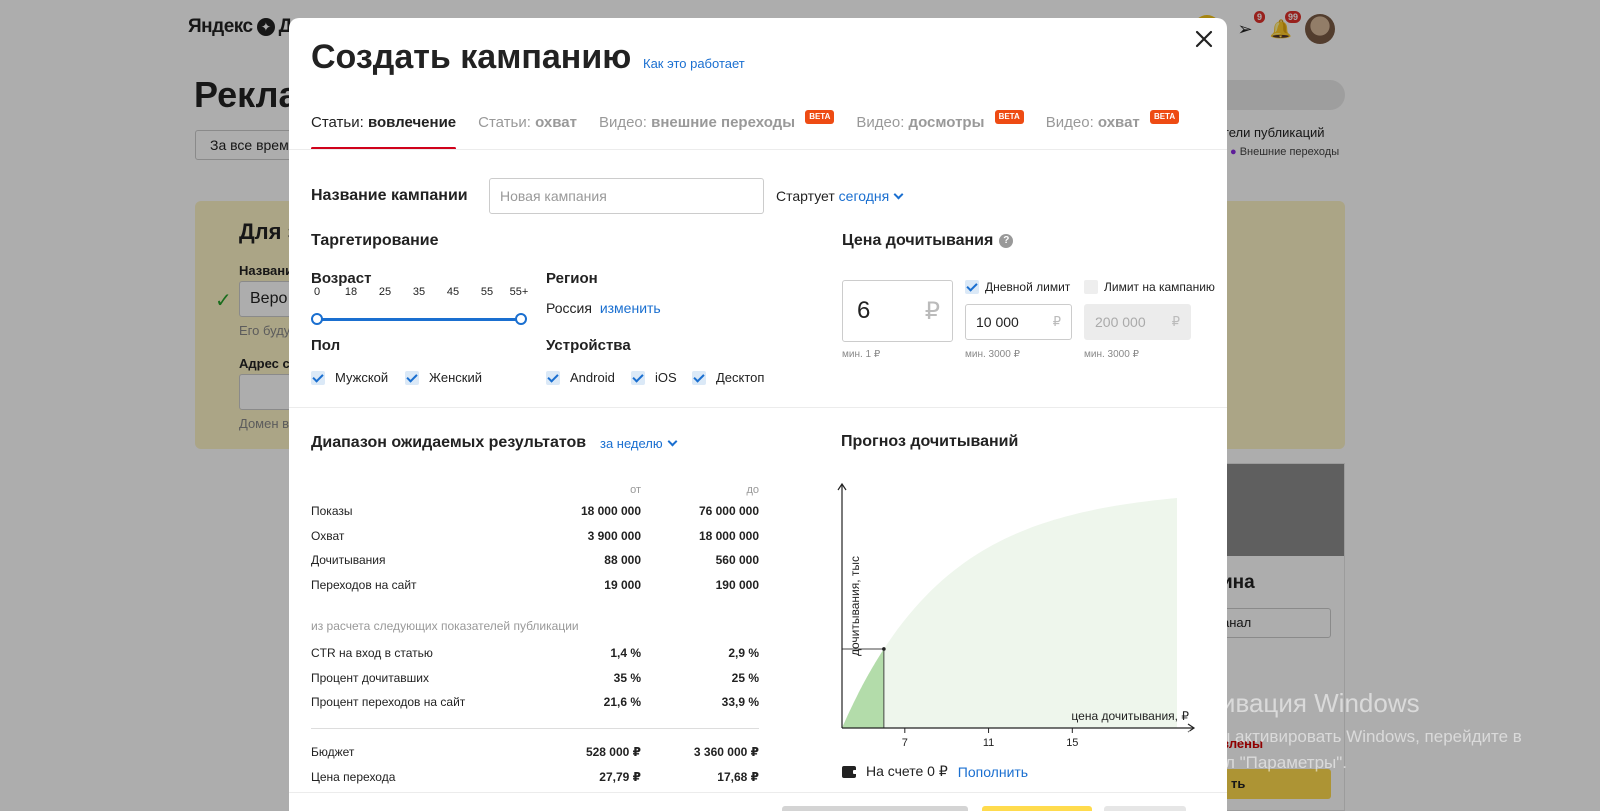  What do you see at coordinates (614, 535) in the screenshot?
I see `row-from: 3 900 000` at bounding box center [614, 535].